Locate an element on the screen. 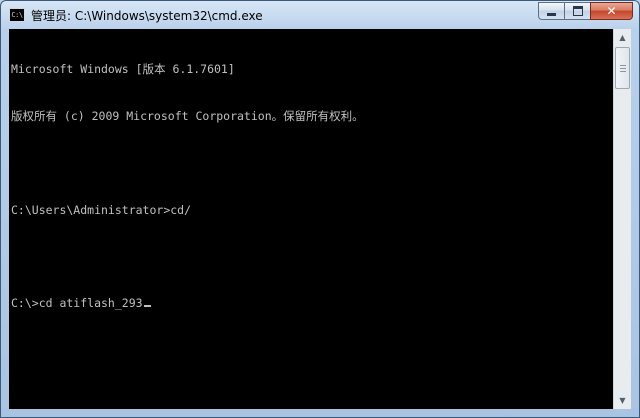 The image size is (640, 418). scroll-down-button: ▼ is located at coordinates (622, 400).